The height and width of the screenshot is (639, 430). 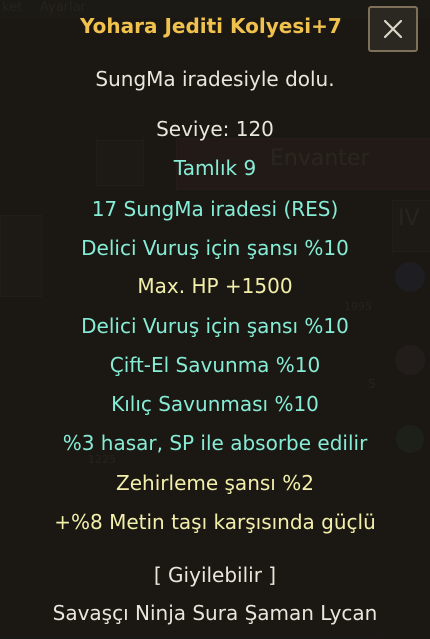 What do you see at coordinates (215, 575) in the screenshot?
I see `item-wearable-note: [ Giyilebilir ]` at bounding box center [215, 575].